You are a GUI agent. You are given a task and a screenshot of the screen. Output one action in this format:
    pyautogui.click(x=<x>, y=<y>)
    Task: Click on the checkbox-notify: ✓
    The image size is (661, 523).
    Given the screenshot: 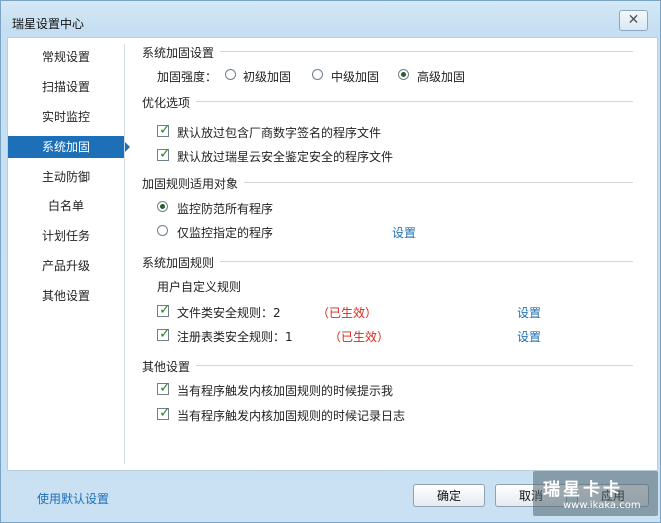 What is the action you would take?
    pyautogui.click(x=164, y=388)
    